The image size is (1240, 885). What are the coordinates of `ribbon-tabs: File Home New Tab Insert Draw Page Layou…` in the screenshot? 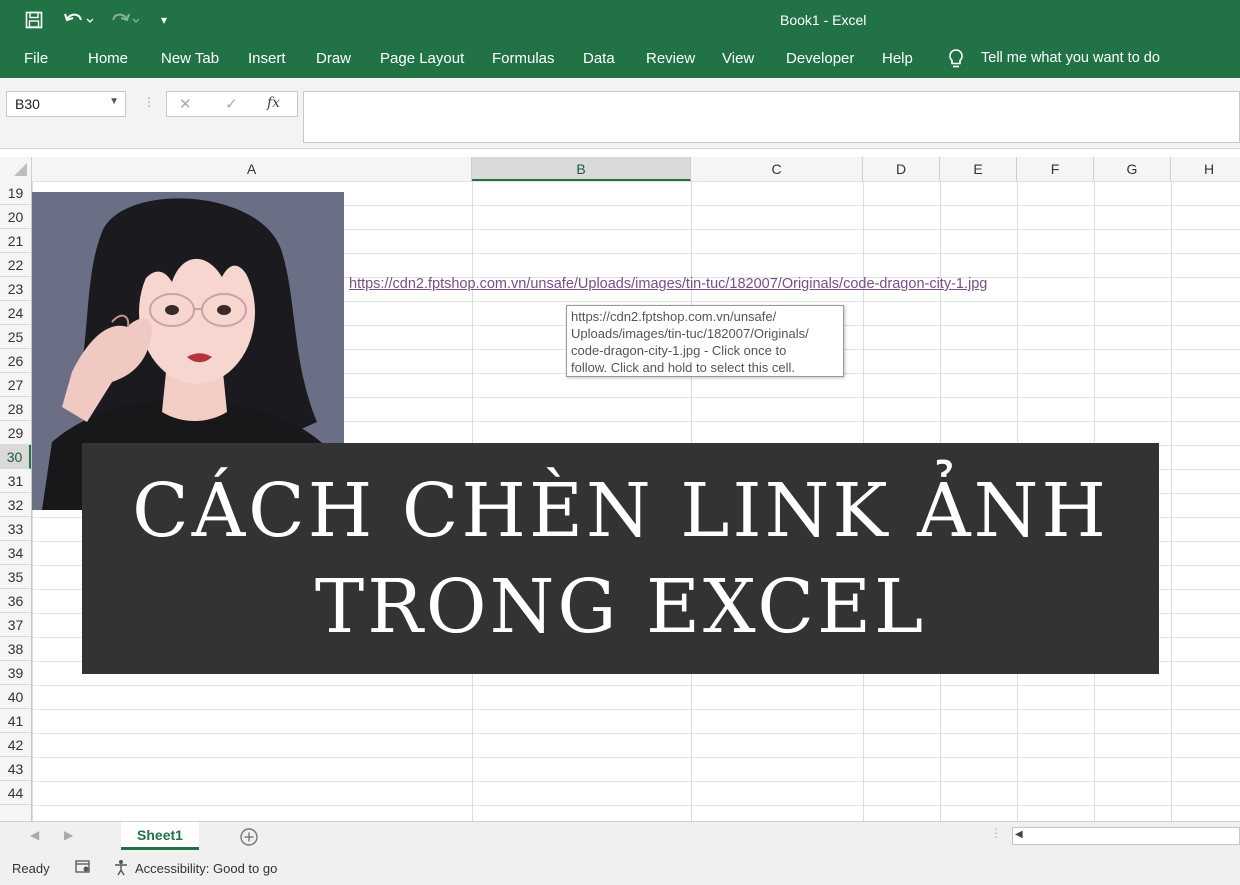 It's located at (620, 59).